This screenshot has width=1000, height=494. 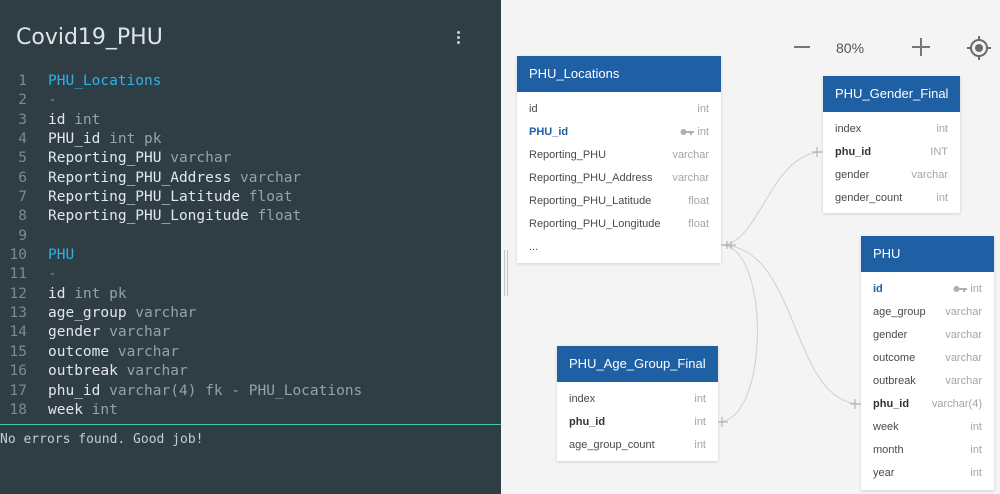 What do you see at coordinates (619, 132) in the screenshot?
I see `table-field-row: PHU_id int` at bounding box center [619, 132].